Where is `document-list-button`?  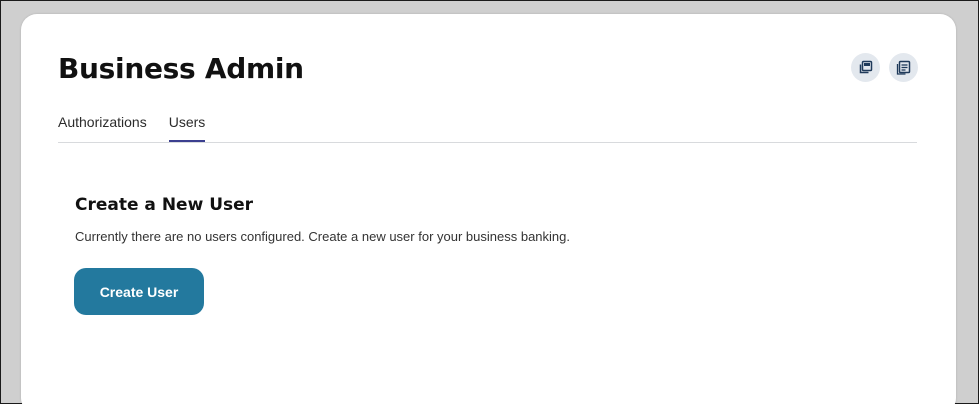
document-list-button is located at coordinates (903, 67).